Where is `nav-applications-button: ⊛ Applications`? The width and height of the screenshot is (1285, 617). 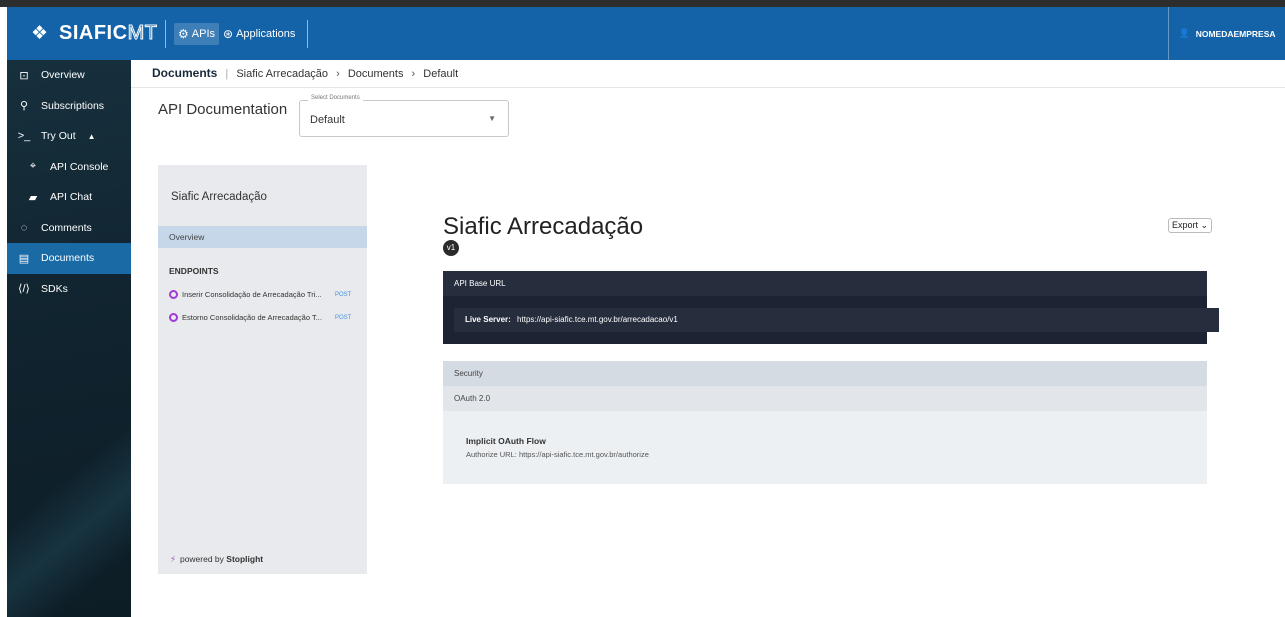
nav-applications-button: ⊛ Applications is located at coordinates (259, 34).